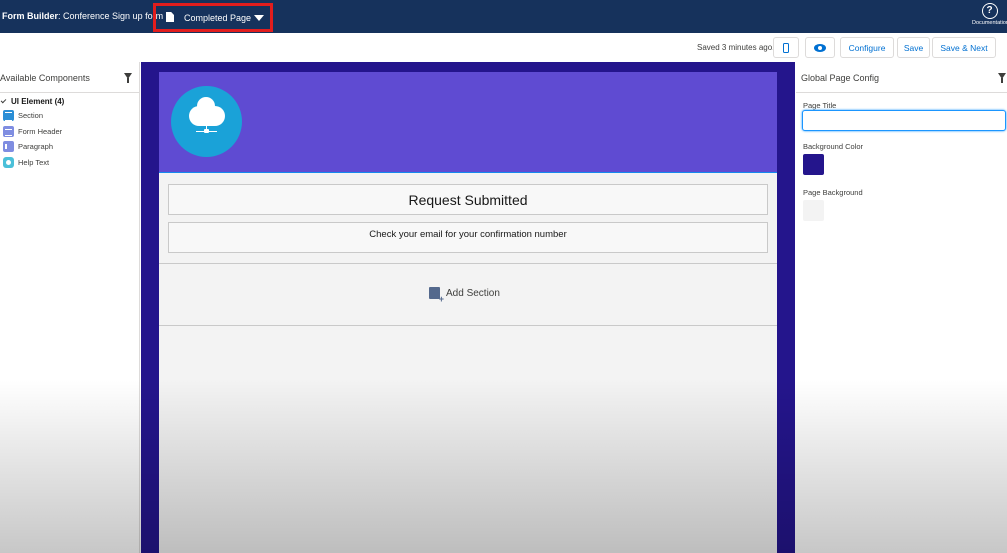 Image resolution: width=1007 pixels, height=553 pixels. I want to click on page-title-input, so click(904, 120).